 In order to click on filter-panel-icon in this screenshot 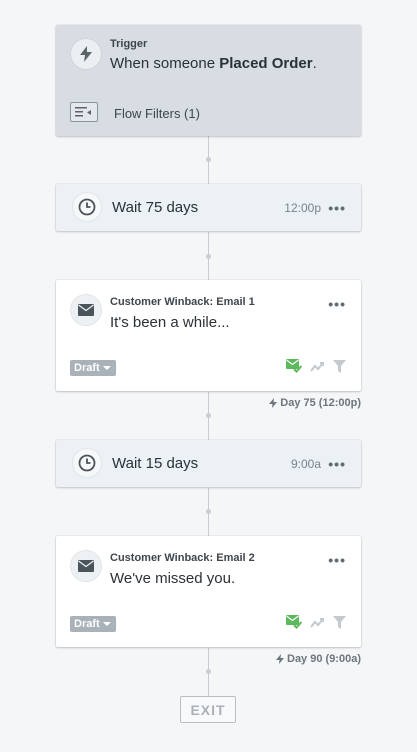, I will do `click(84, 112)`.